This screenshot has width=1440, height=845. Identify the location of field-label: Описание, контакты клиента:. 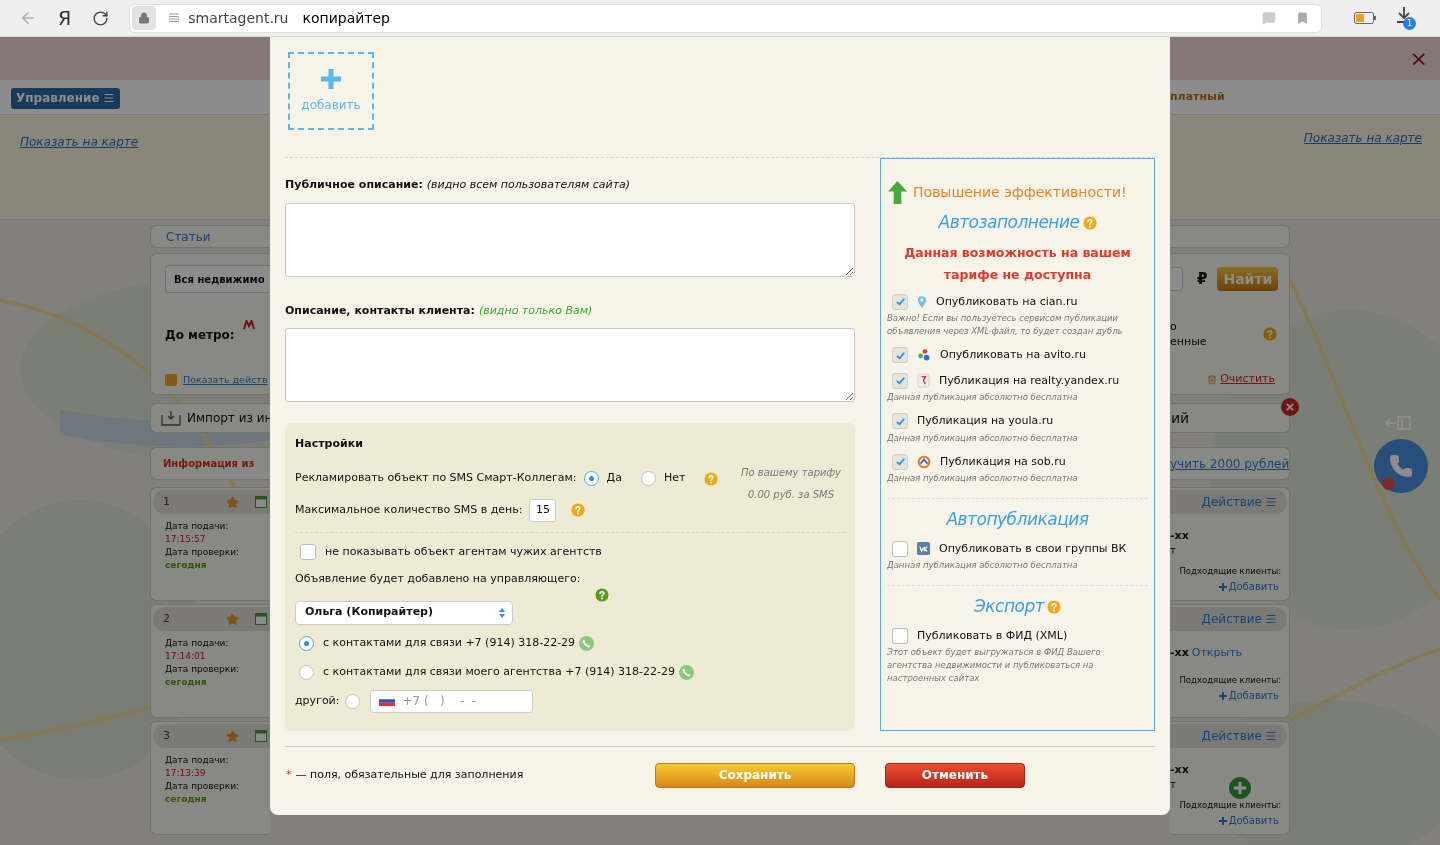
(380, 310).